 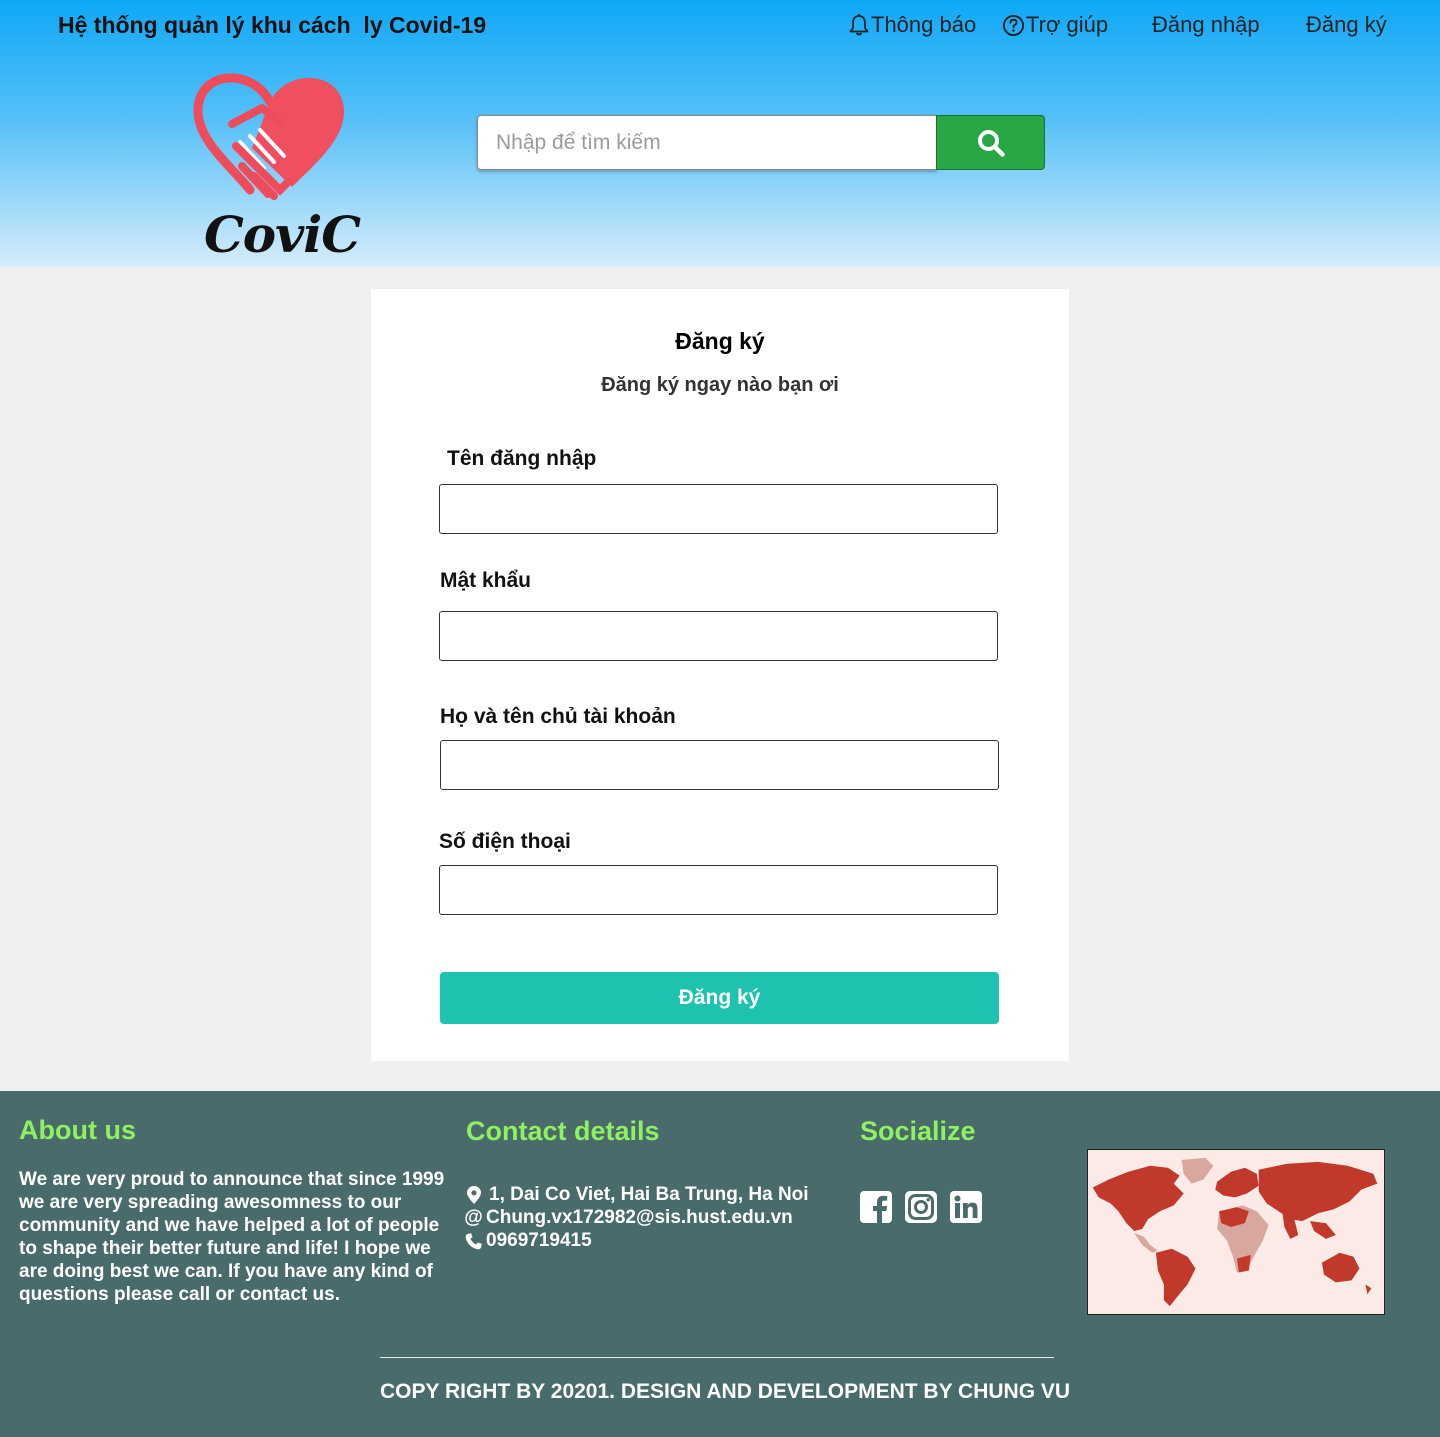 I want to click on username-label: Tên đăng nhập, so click(x=522, y=458).